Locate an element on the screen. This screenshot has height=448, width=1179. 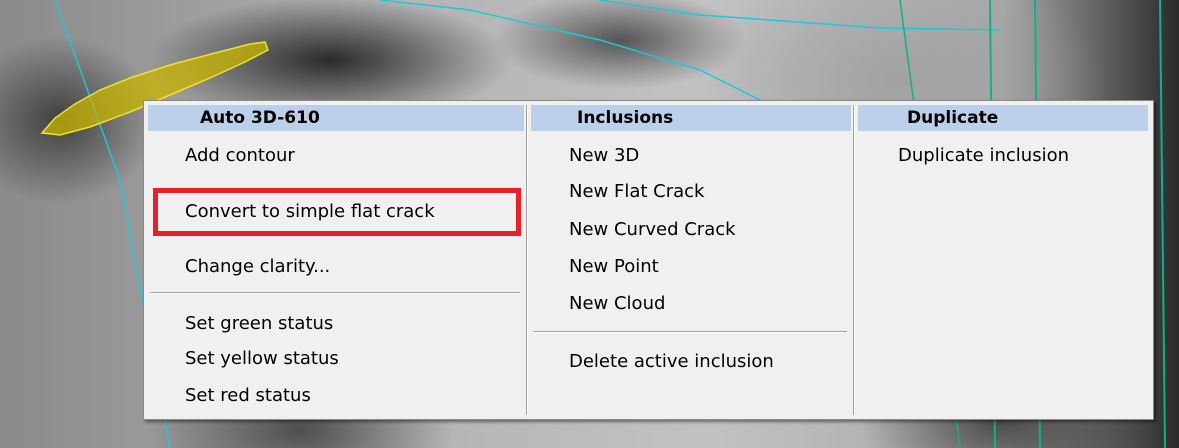
highlight-box is located at coordinates (337, 212).